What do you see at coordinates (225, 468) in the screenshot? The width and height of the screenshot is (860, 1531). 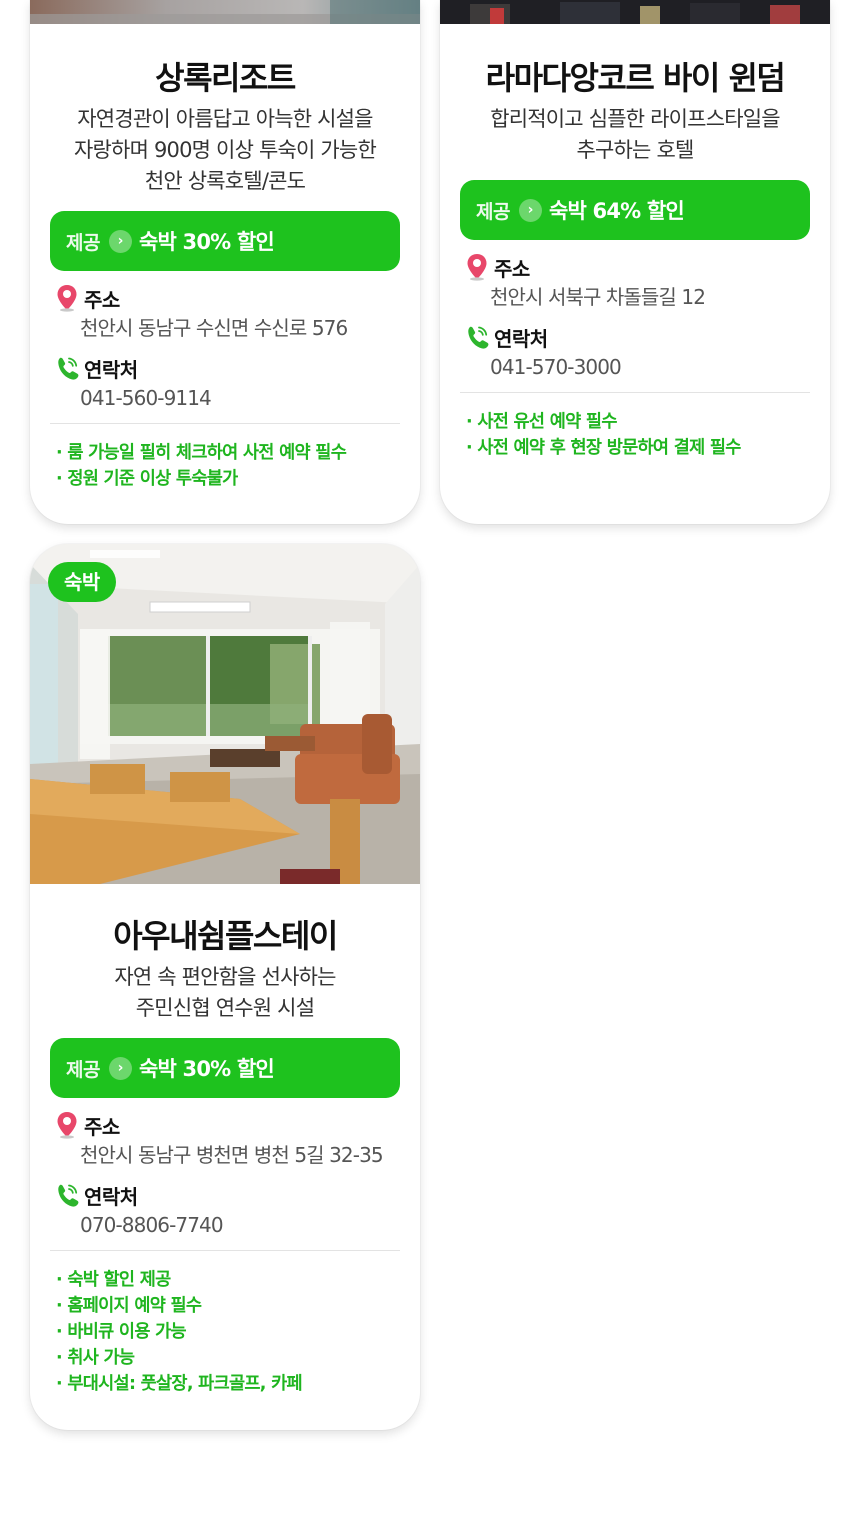 I see `facility-notes: · 룸 가능일 필히 체크하여 사전 예약 필수 · 정원 기준 이상 투숙불가` at bounding box center [225, 468].